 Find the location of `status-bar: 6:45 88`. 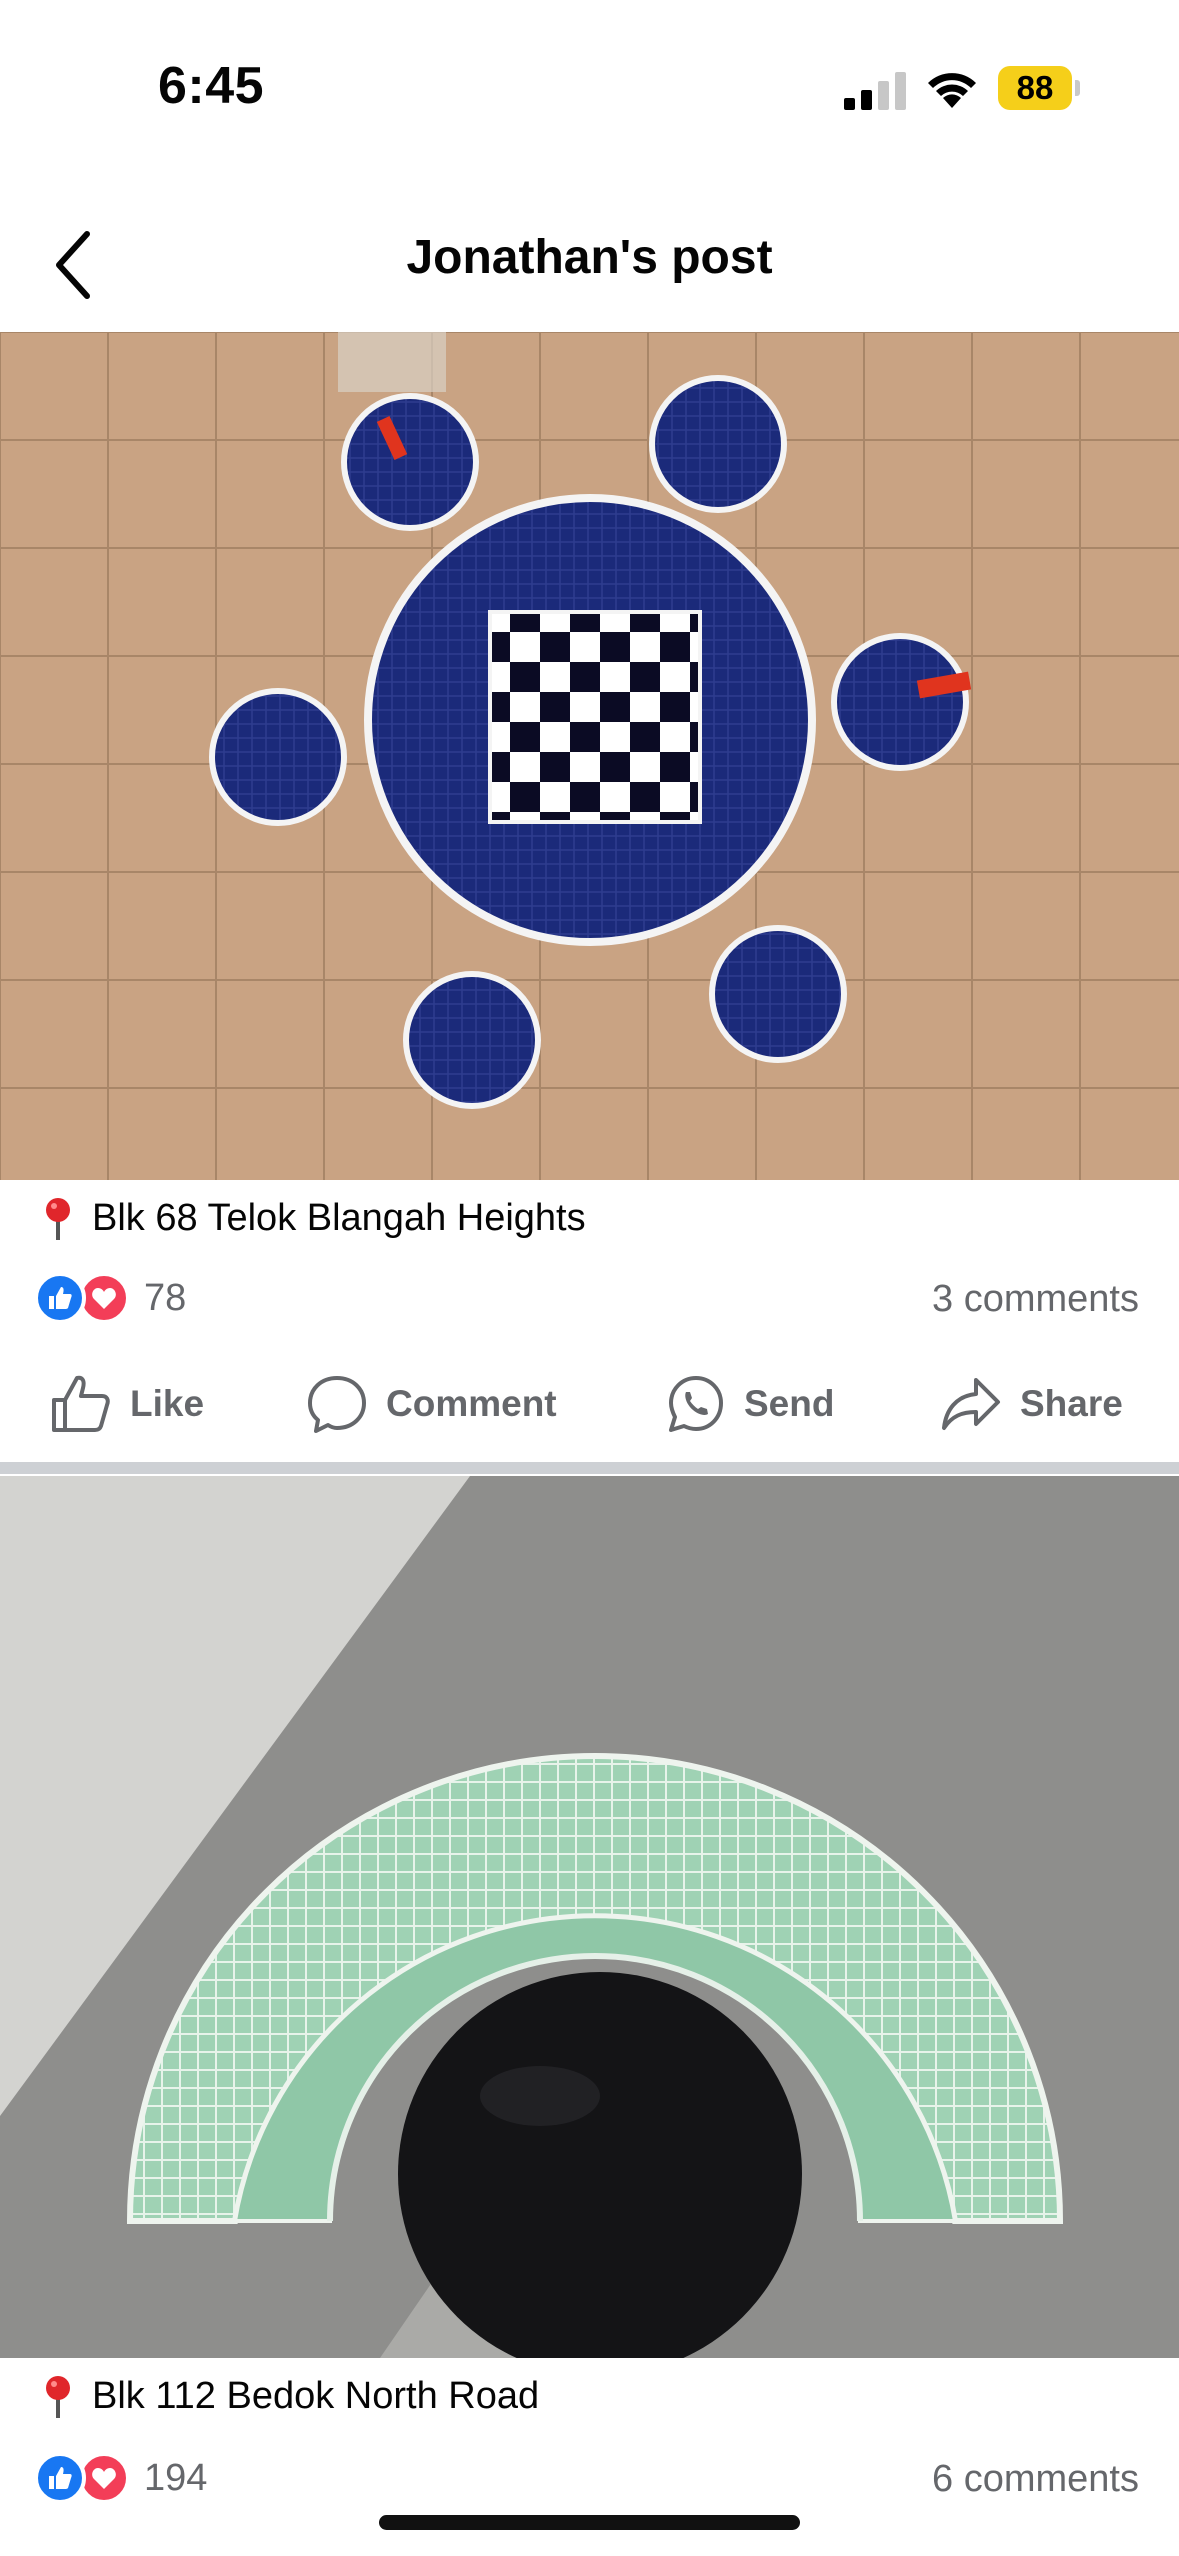

status-bar: 6:45 88 is located at coordinates (589, 85).